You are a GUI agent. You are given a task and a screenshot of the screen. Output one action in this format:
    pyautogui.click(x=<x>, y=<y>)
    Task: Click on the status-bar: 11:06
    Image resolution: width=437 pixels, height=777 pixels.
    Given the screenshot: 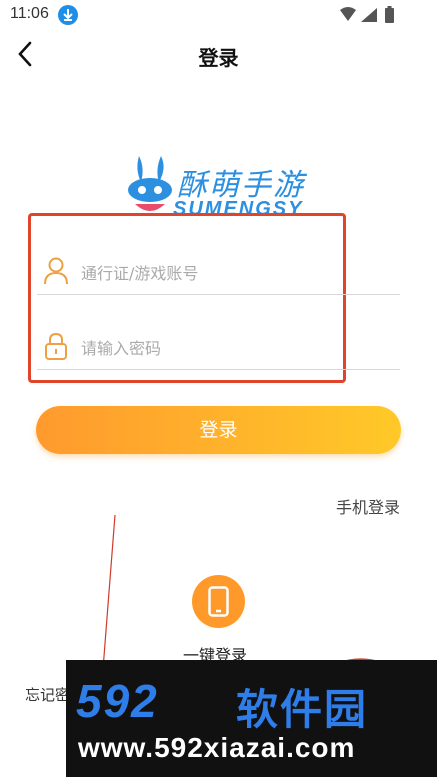 What is the action you would take?
    pyautogui.click(x=218, y=15)
    